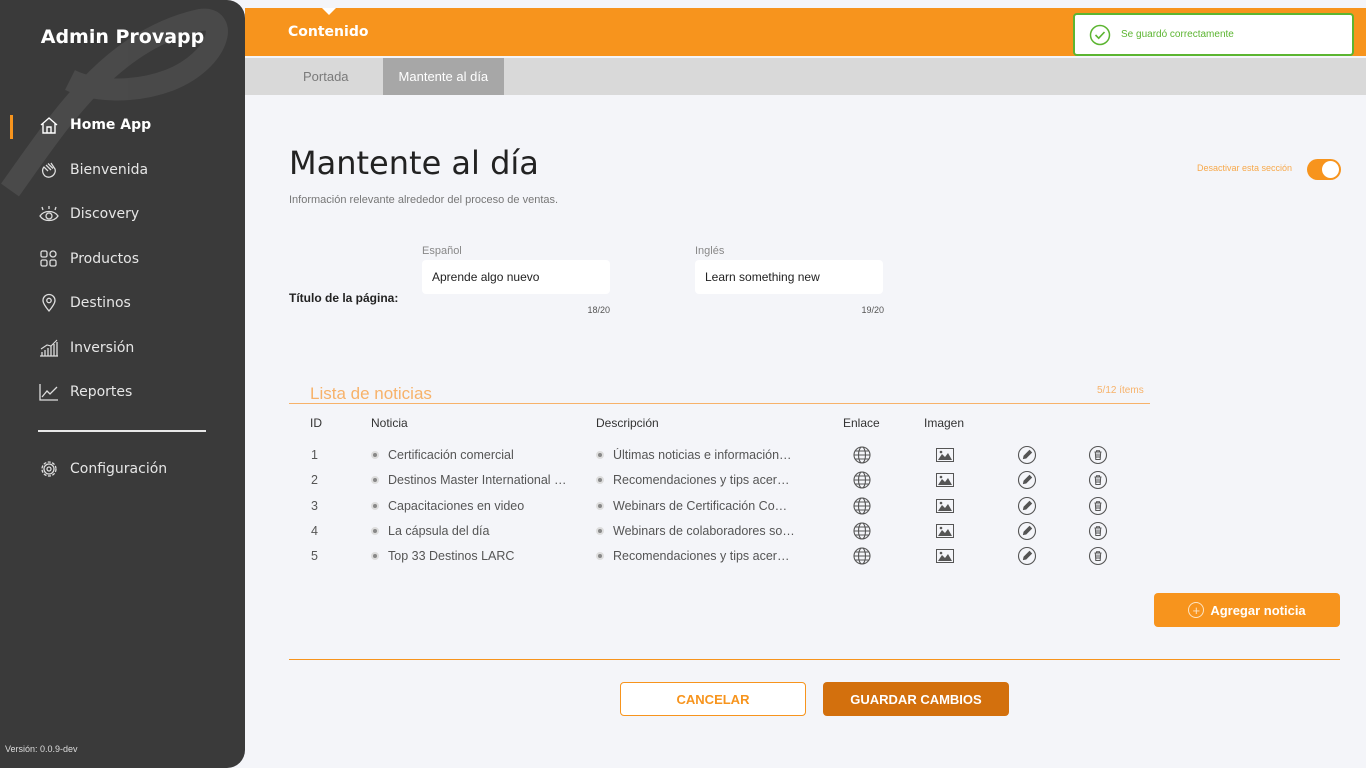  What do you see at coordinates (329, 11) in the screenshot?
I see `header-notch` at bounding box center [329, 11].